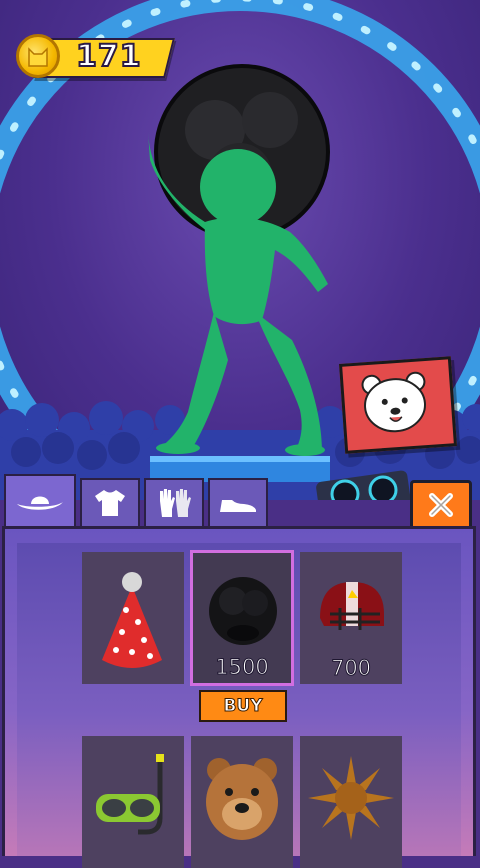 This screenshot has height=868, width=480. I want to click on category-tabs, so click(136, 502).